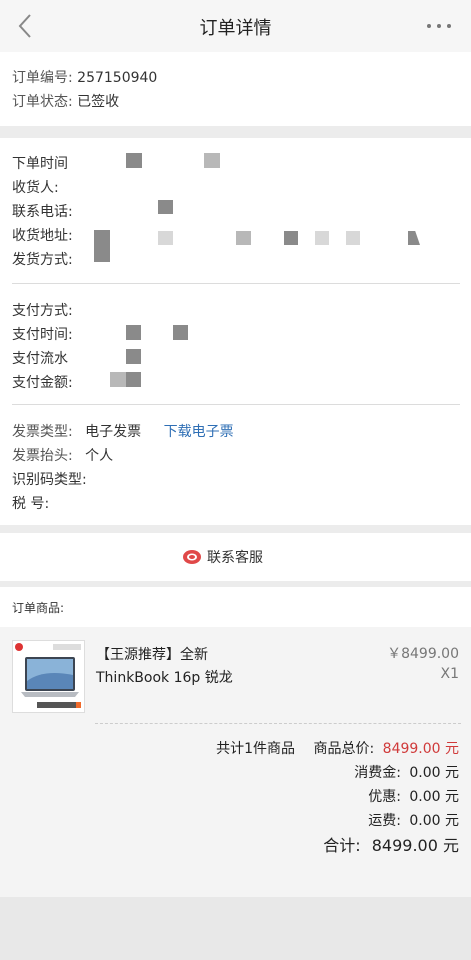 This screenshot has height=960, width=471. Describe the element at coordinates (42, 78) in the screenshot. I see `order-number-label: 订单编号:` at that location.